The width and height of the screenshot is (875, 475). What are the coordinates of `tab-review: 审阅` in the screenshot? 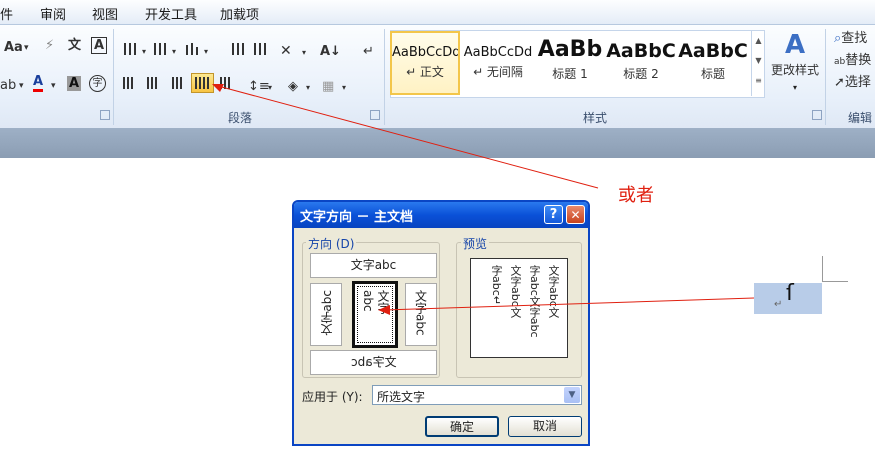 It's located at (53, 13).